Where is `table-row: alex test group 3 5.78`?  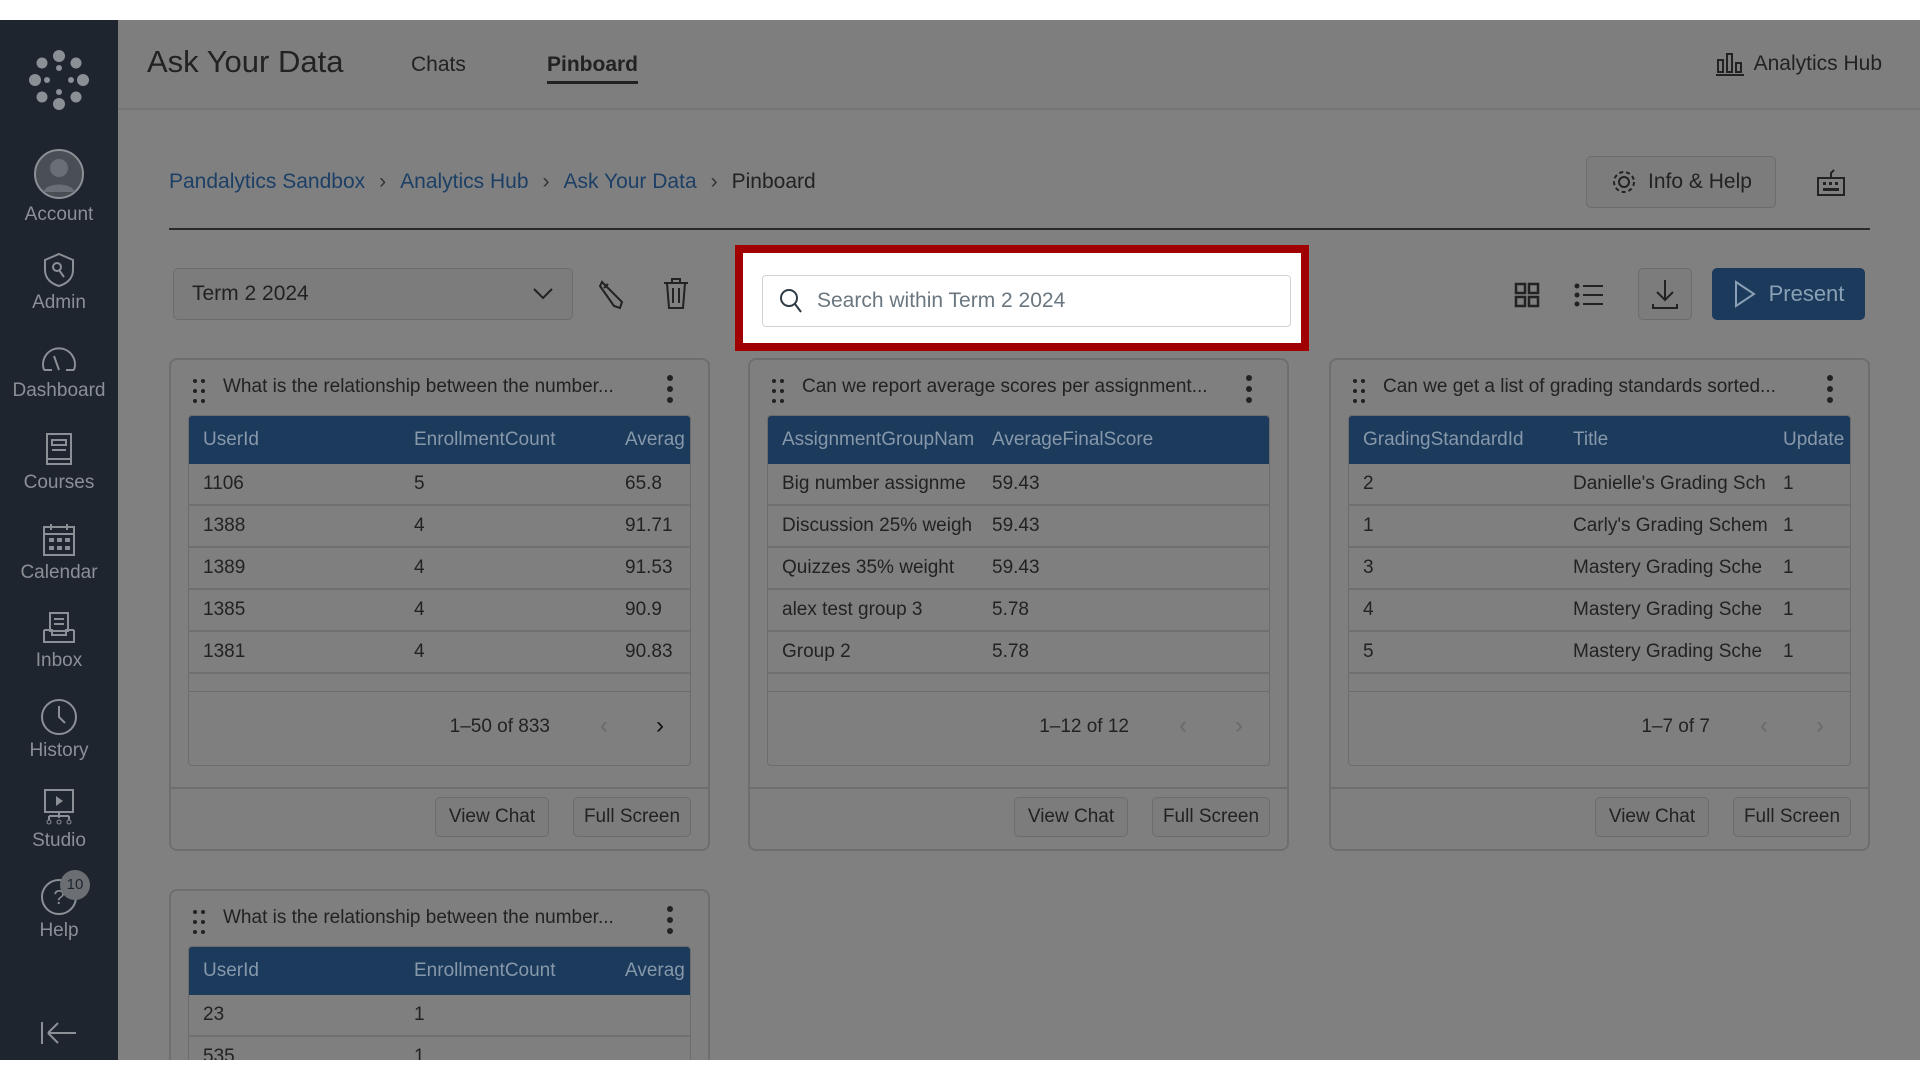
table-row: alex test group 3 5.78 is located at coordinates (1018, 611).